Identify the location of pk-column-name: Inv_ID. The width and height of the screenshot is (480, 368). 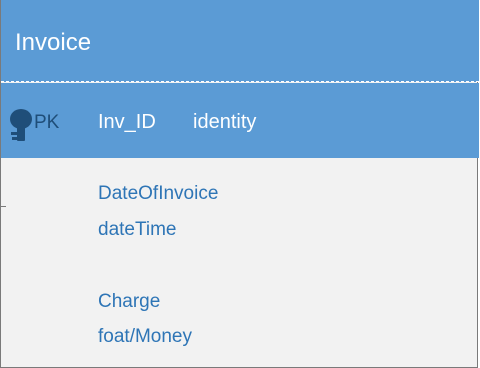
(127, 122).